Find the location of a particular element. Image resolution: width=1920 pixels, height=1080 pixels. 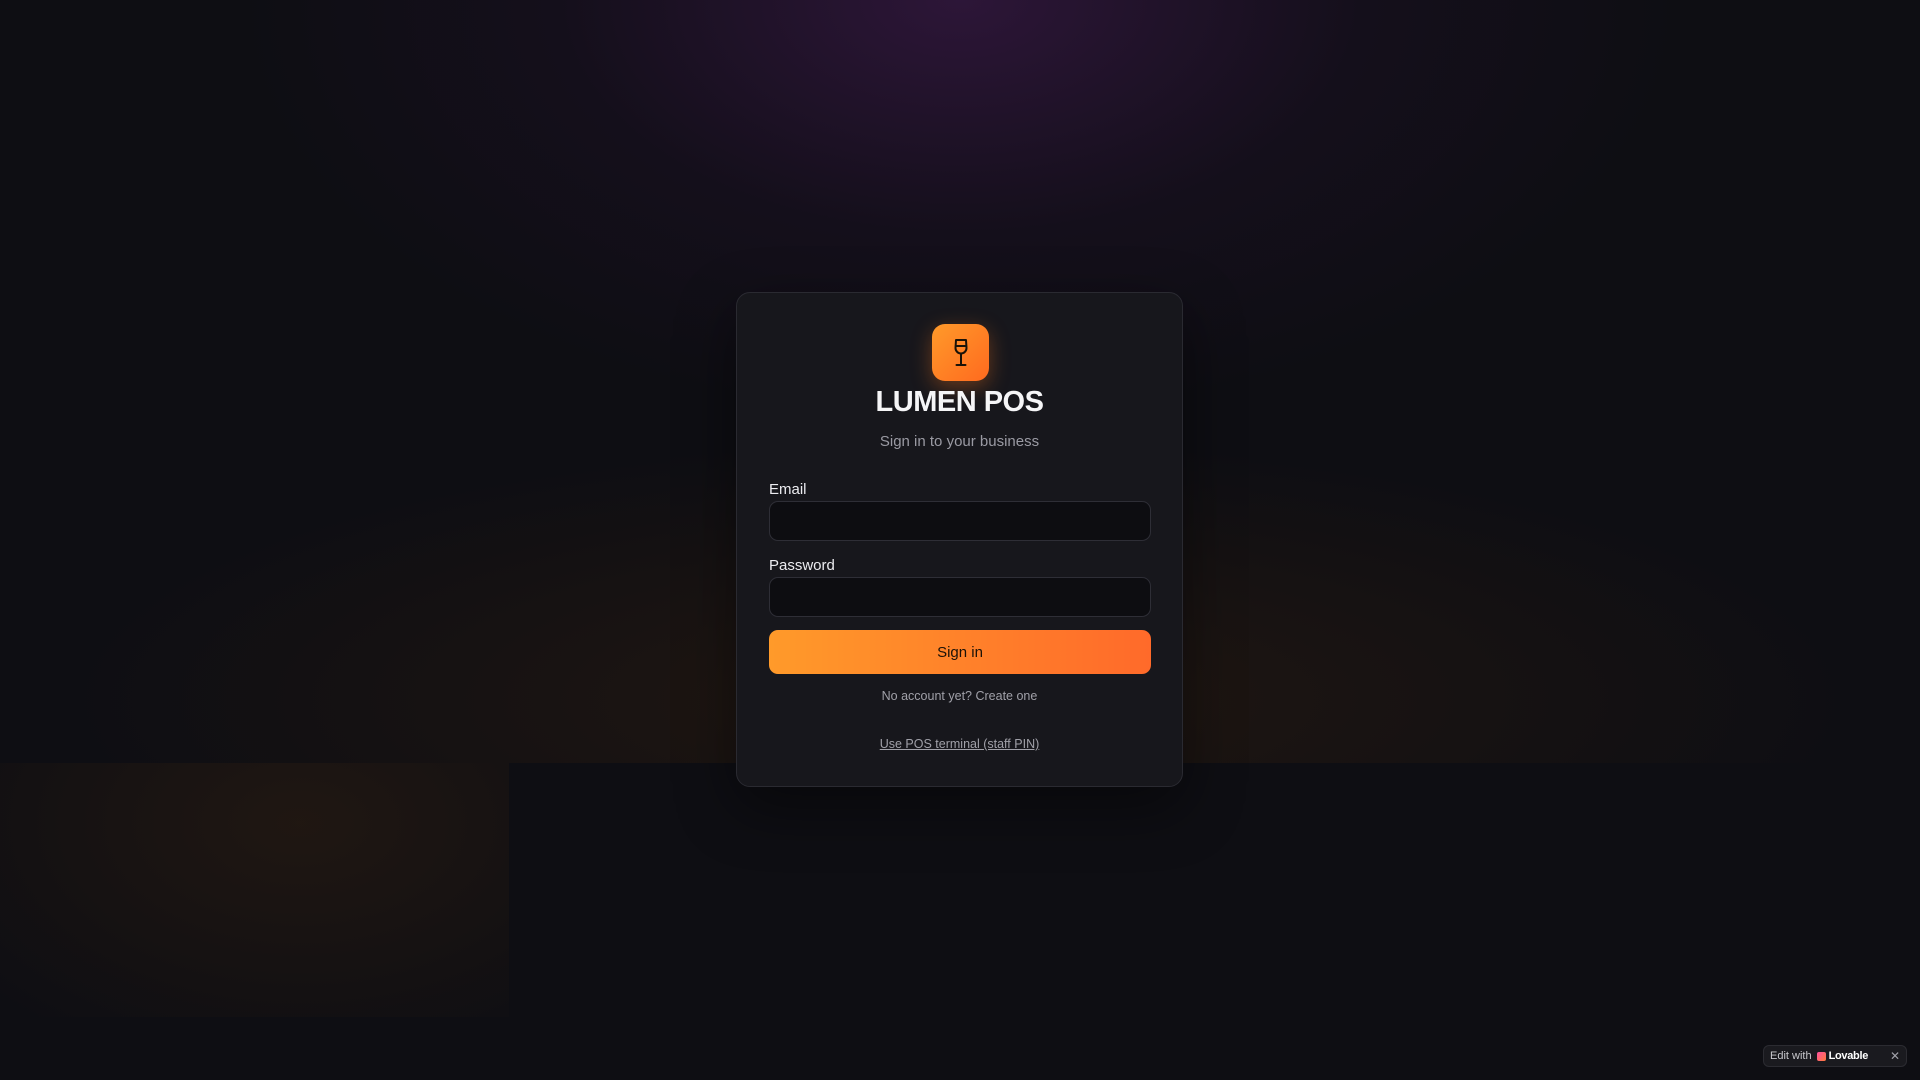

pos-terminal-line: Use POS terminal (staff PIN) is located at coordinates (959, 744).